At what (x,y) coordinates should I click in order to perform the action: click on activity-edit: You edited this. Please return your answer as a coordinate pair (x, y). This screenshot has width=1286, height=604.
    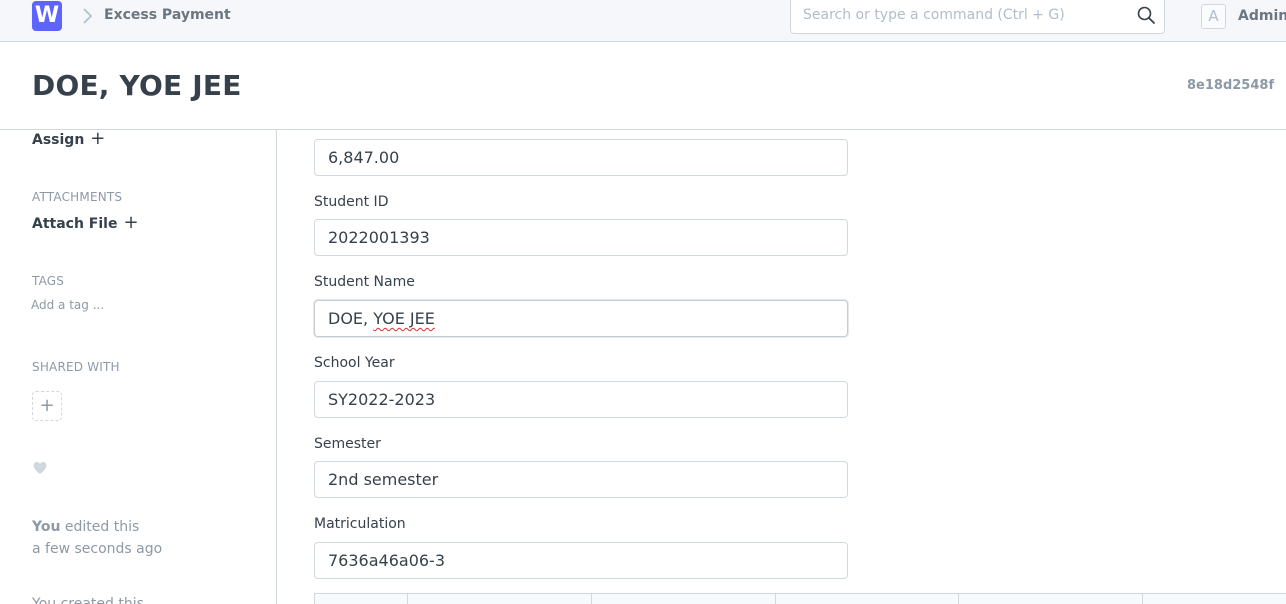
    Looking at the image, I should click on (85, 527).